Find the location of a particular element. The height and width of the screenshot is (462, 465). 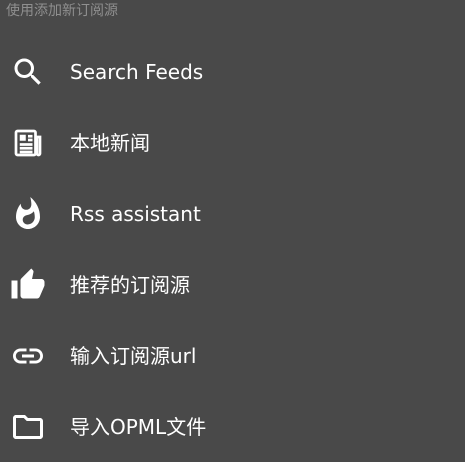

menu-item-label: 推荐的订阅源 is located at coordinates (130, 284).